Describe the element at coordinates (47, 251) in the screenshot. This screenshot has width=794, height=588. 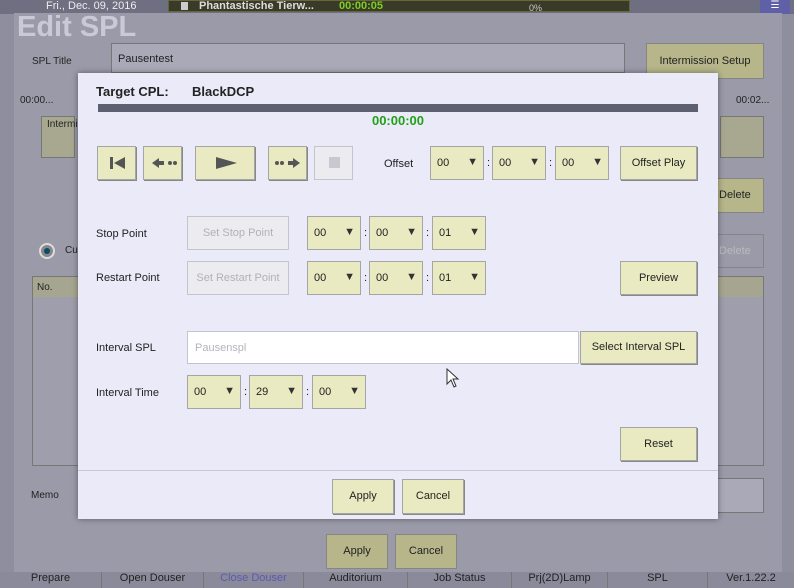
I see `radio-button` at that location.